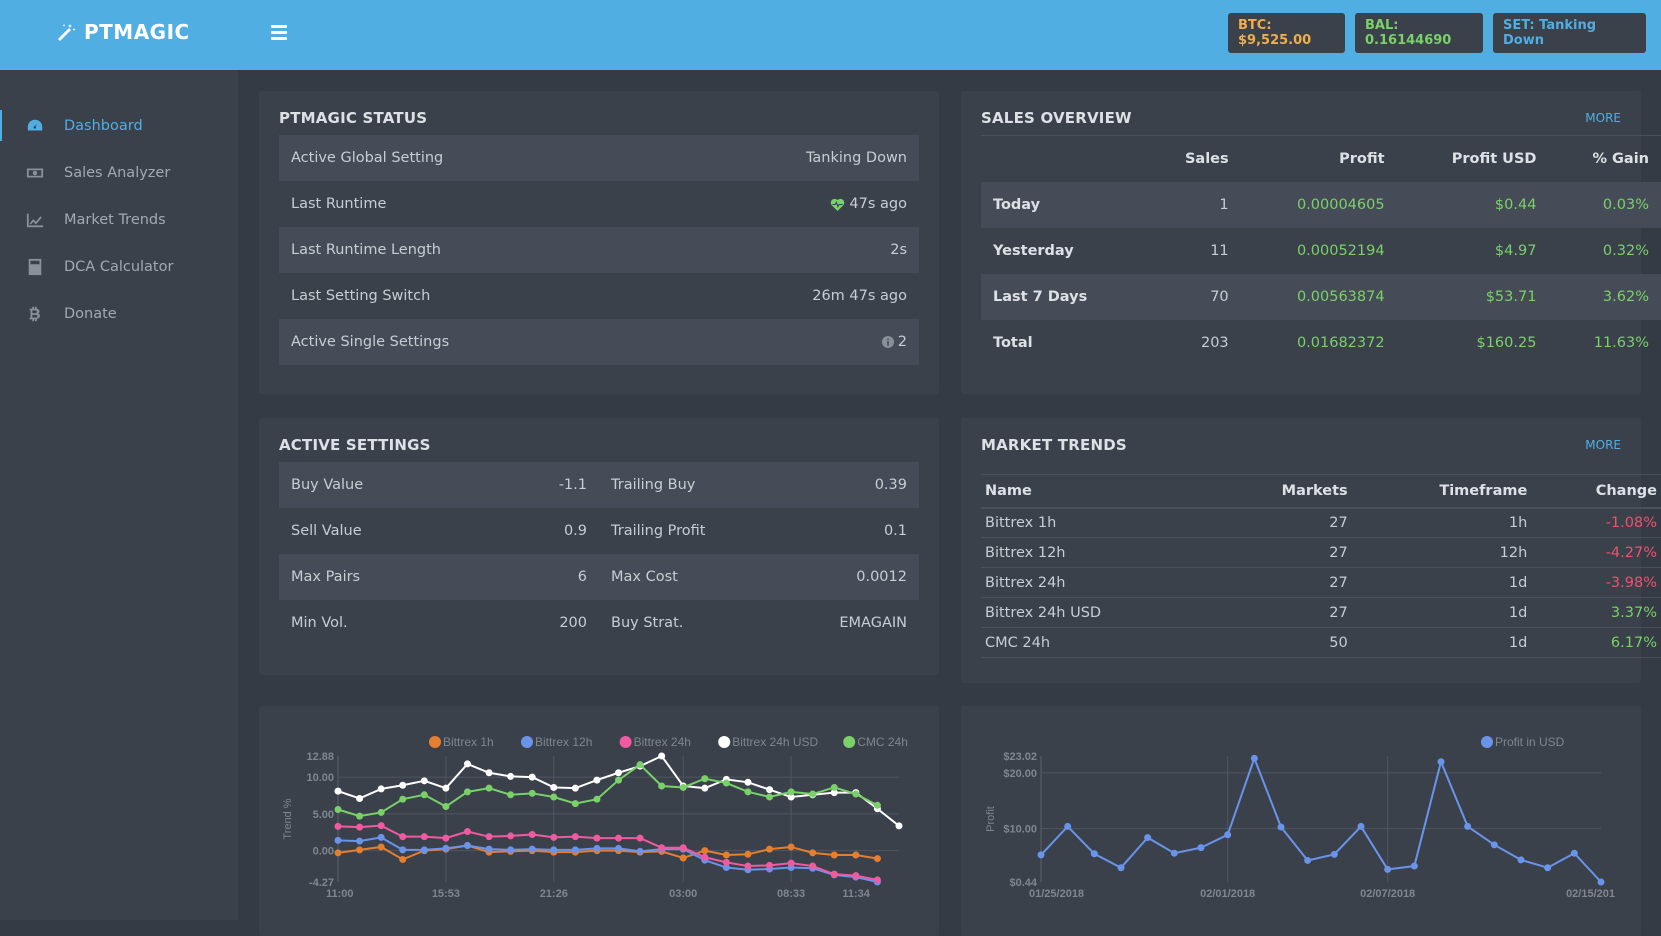  Describe the element at coordinates (1321, 522) in the screenshot. I see `market-trend-row: Bittrex 1h 27 1h -1.08%` at that location.